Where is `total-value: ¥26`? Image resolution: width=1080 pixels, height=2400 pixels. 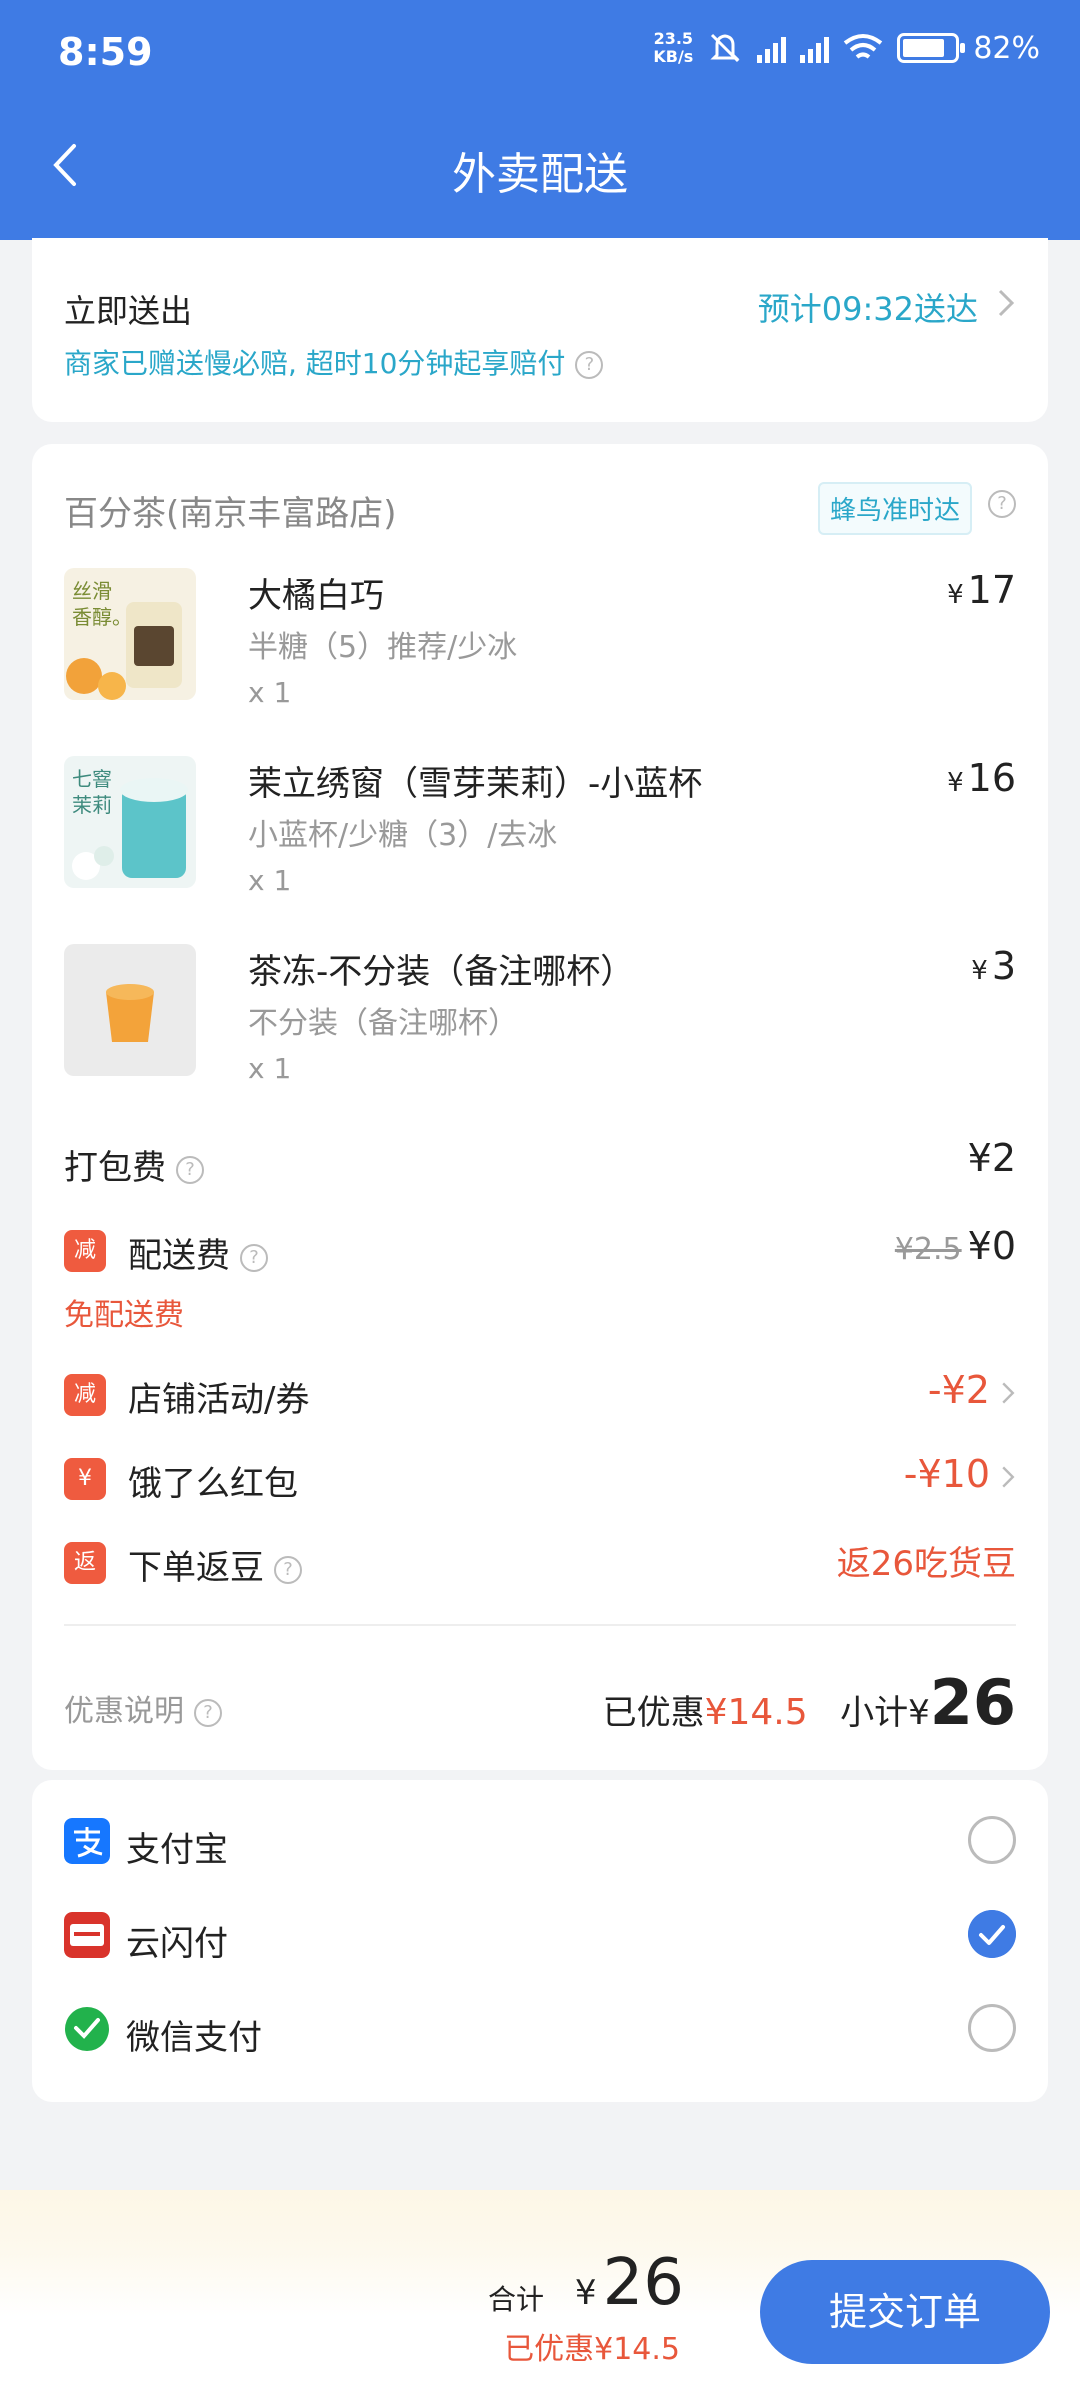 total-value: ¥26 is located at coordinates (629, 2283).